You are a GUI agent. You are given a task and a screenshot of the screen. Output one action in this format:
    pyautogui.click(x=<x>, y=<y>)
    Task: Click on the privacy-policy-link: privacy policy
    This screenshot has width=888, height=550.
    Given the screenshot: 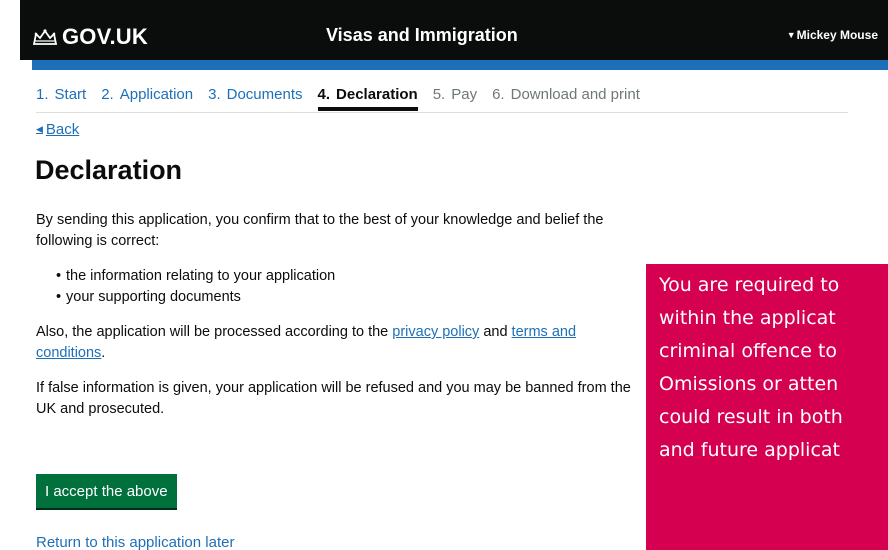 What is the action you would take?
    pyautogui.click(x=435, y=332)
    